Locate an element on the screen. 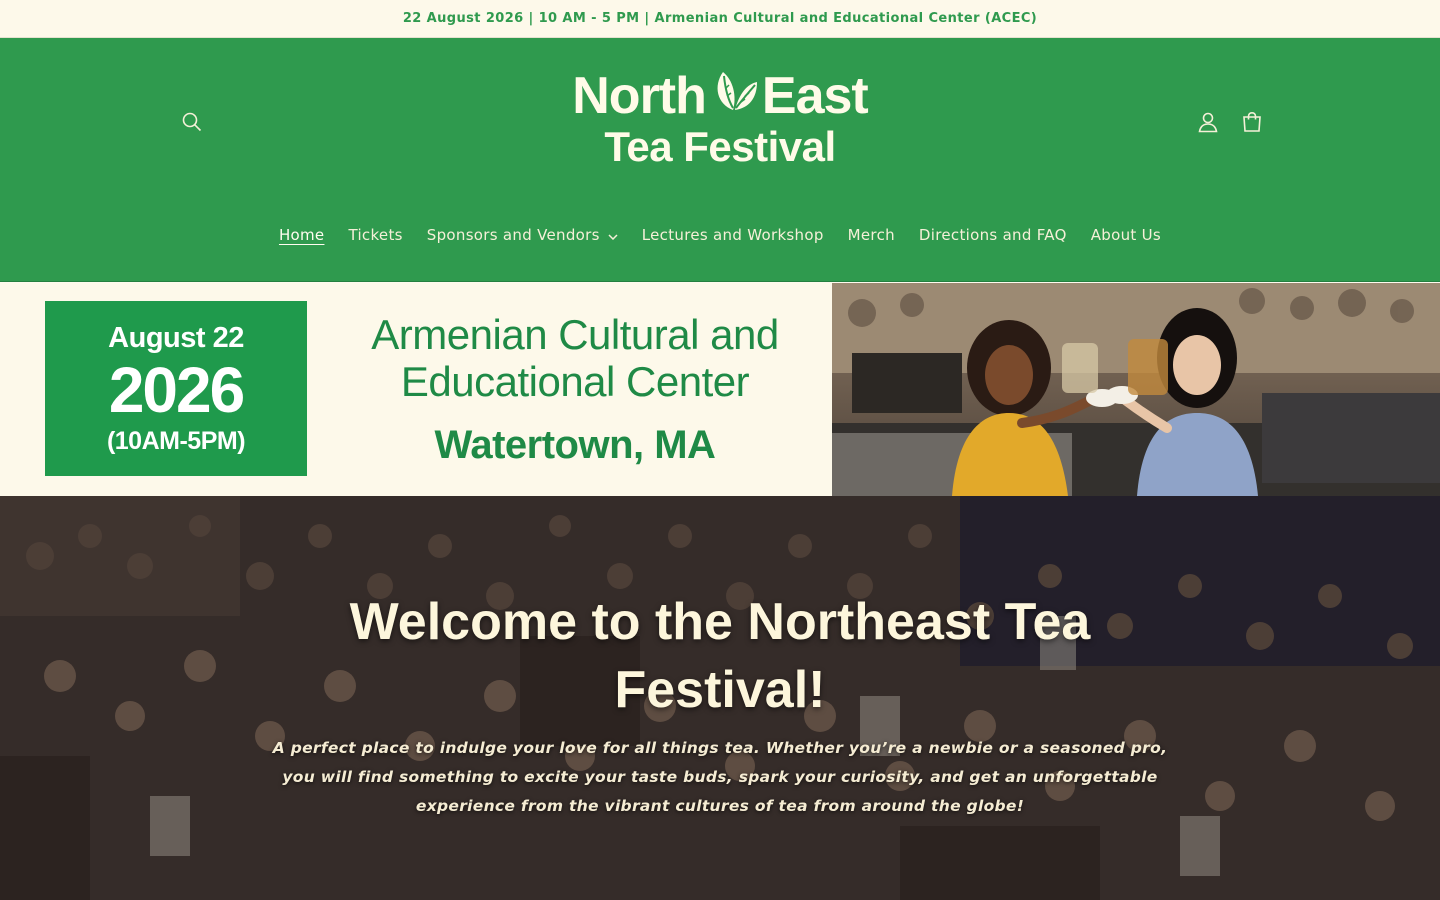  search-icon is located at coordinates (192, 122).